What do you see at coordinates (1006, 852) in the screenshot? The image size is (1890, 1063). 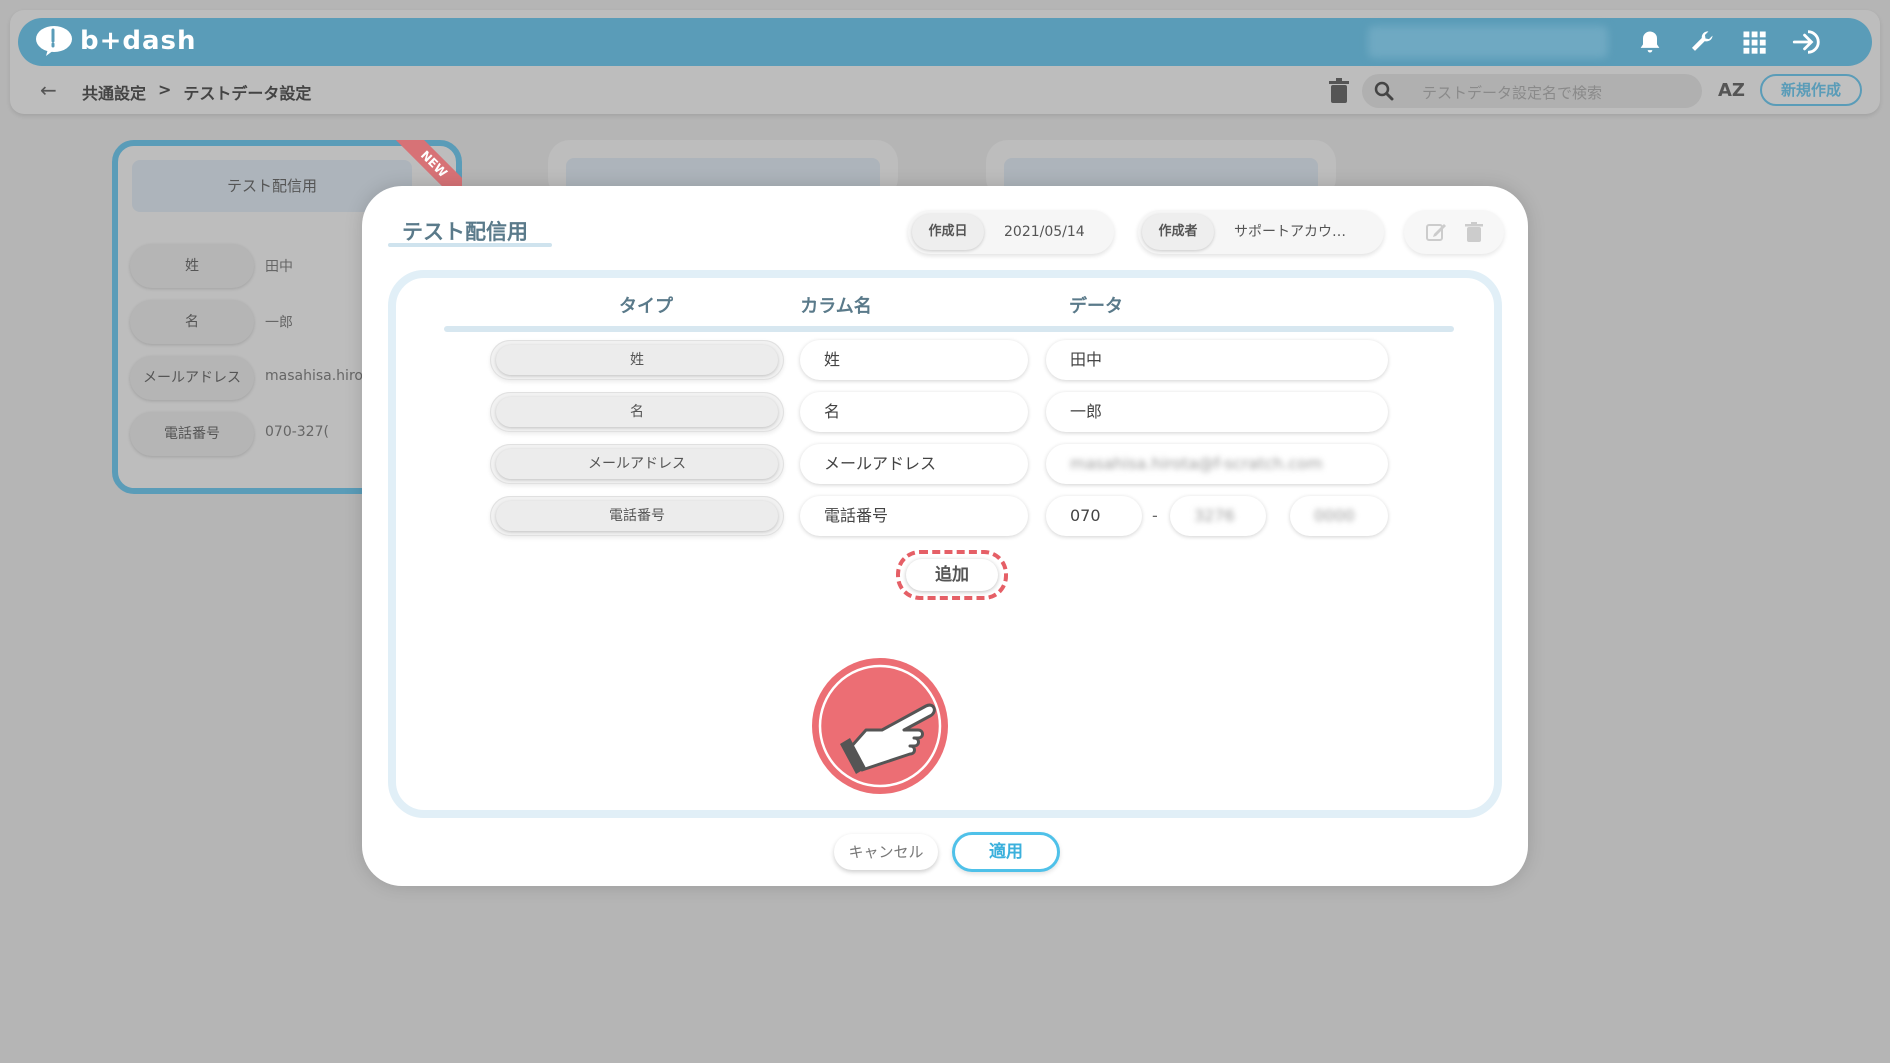 I see `apply-button: 適用` at bounding box center [1006, 852].